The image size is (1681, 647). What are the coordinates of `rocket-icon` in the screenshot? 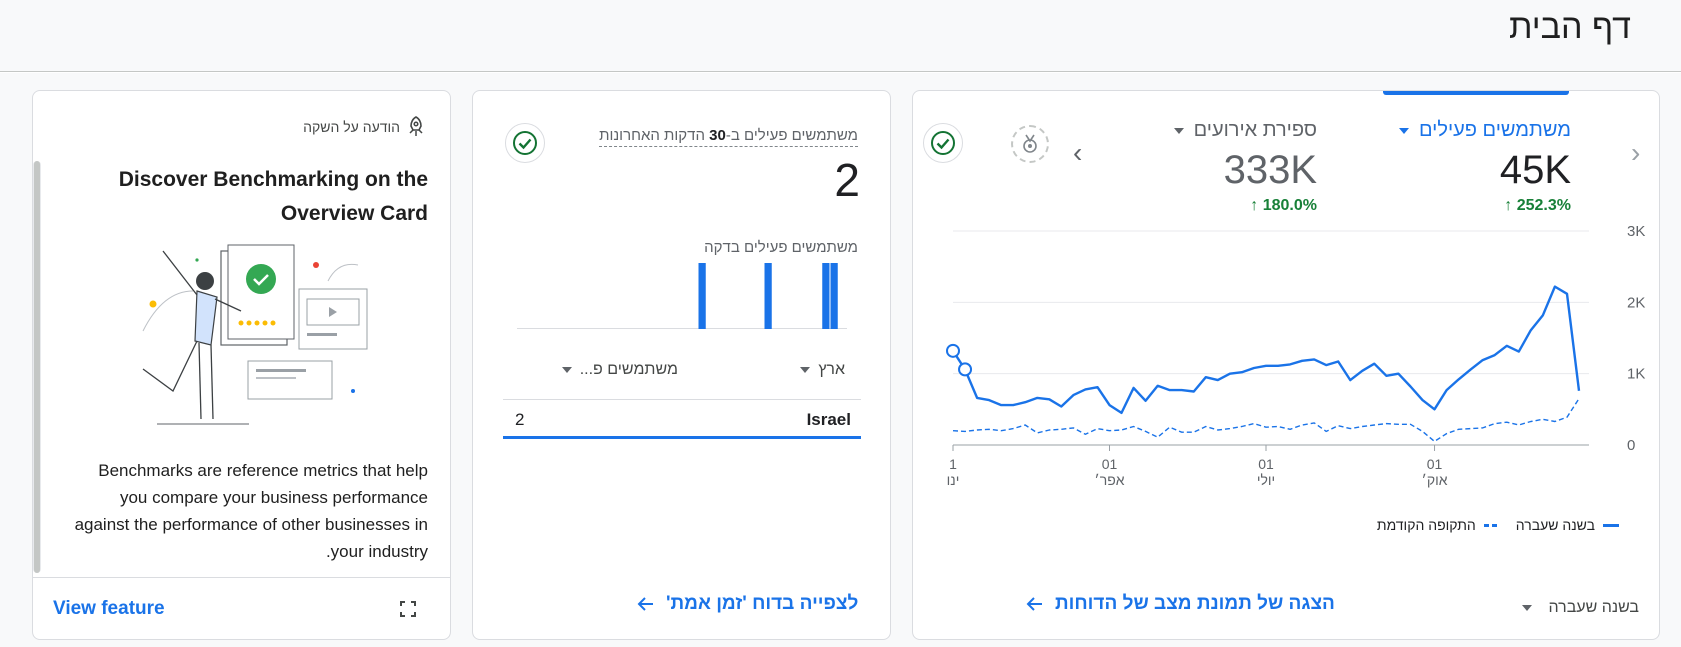 It's located at (416, 126).